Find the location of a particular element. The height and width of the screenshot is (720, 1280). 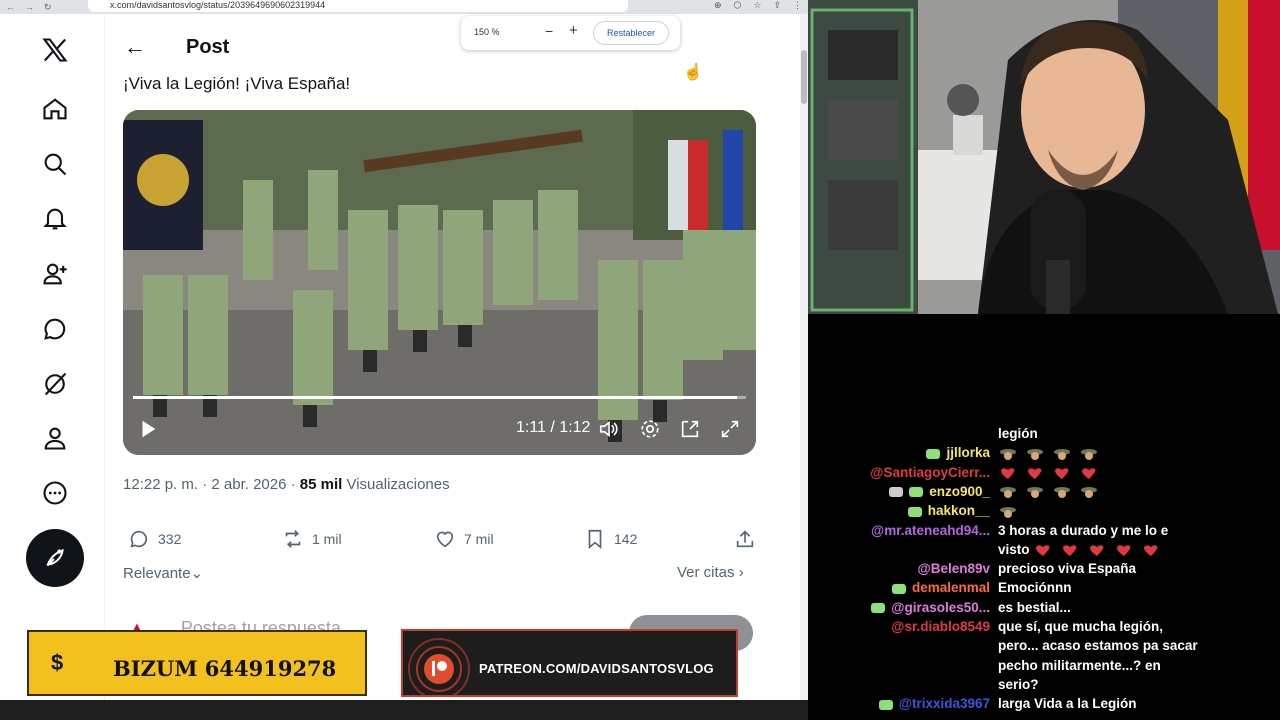

star-icon: ☆ is located at coordinates (757, 5).